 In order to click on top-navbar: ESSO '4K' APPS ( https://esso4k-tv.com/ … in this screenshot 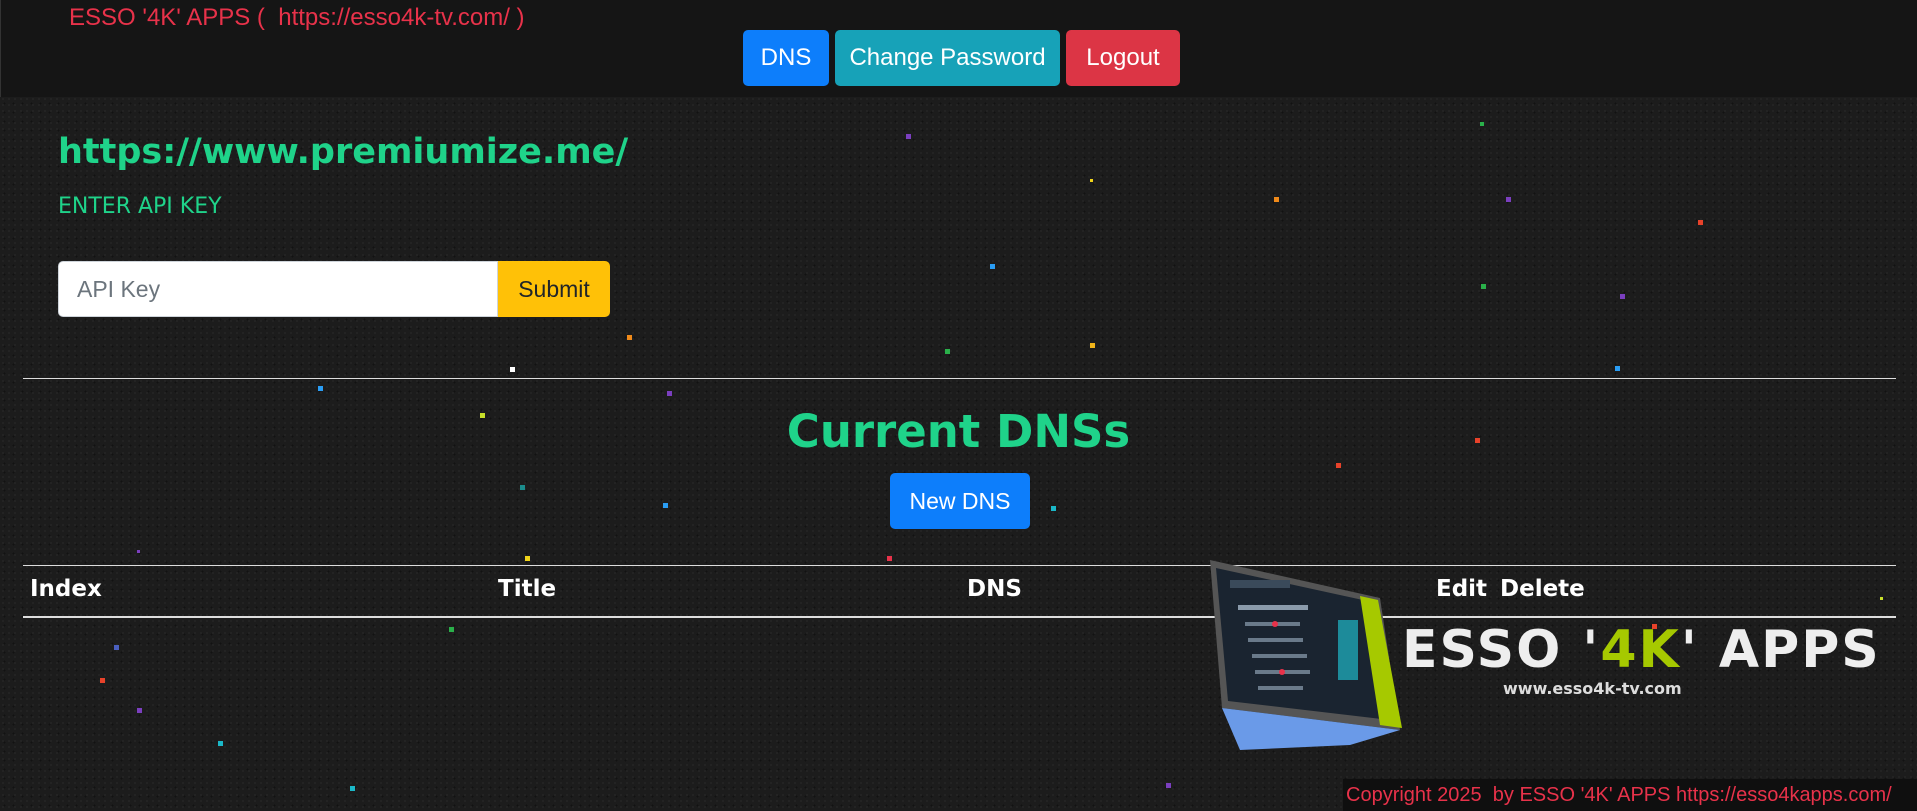, I will do `click(958, 48)`.